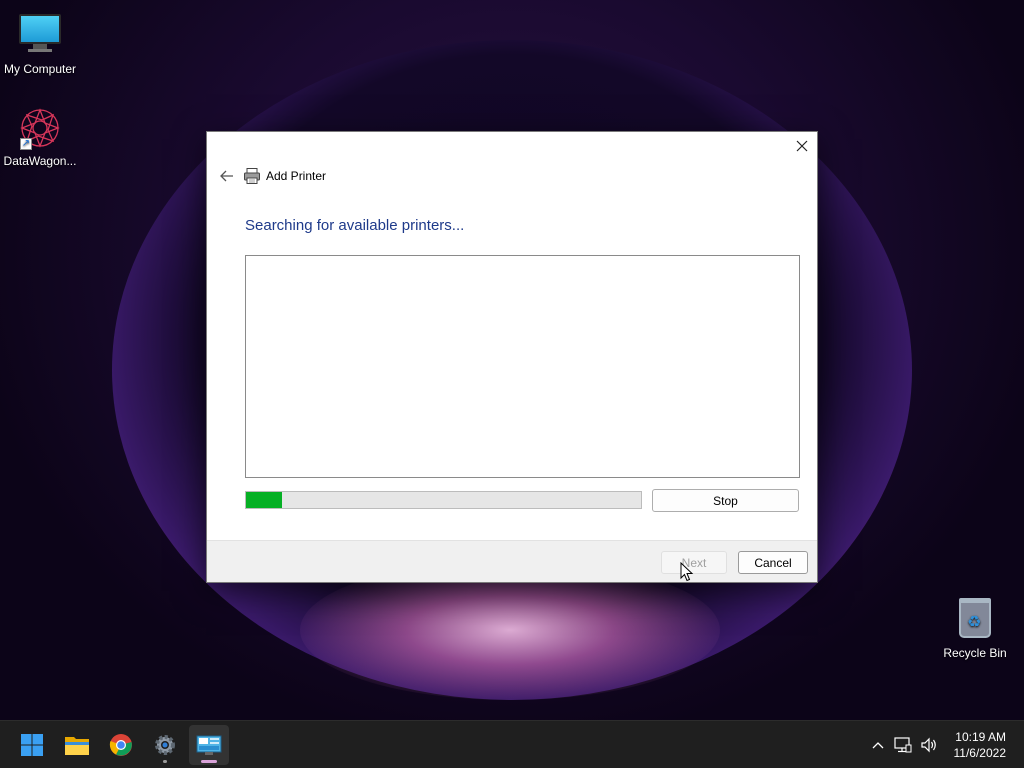 This screenshot has width=1024, height=768. Describe the element at coordinates (165, 761) in the screenshot. I see `running-indicator` at that location.